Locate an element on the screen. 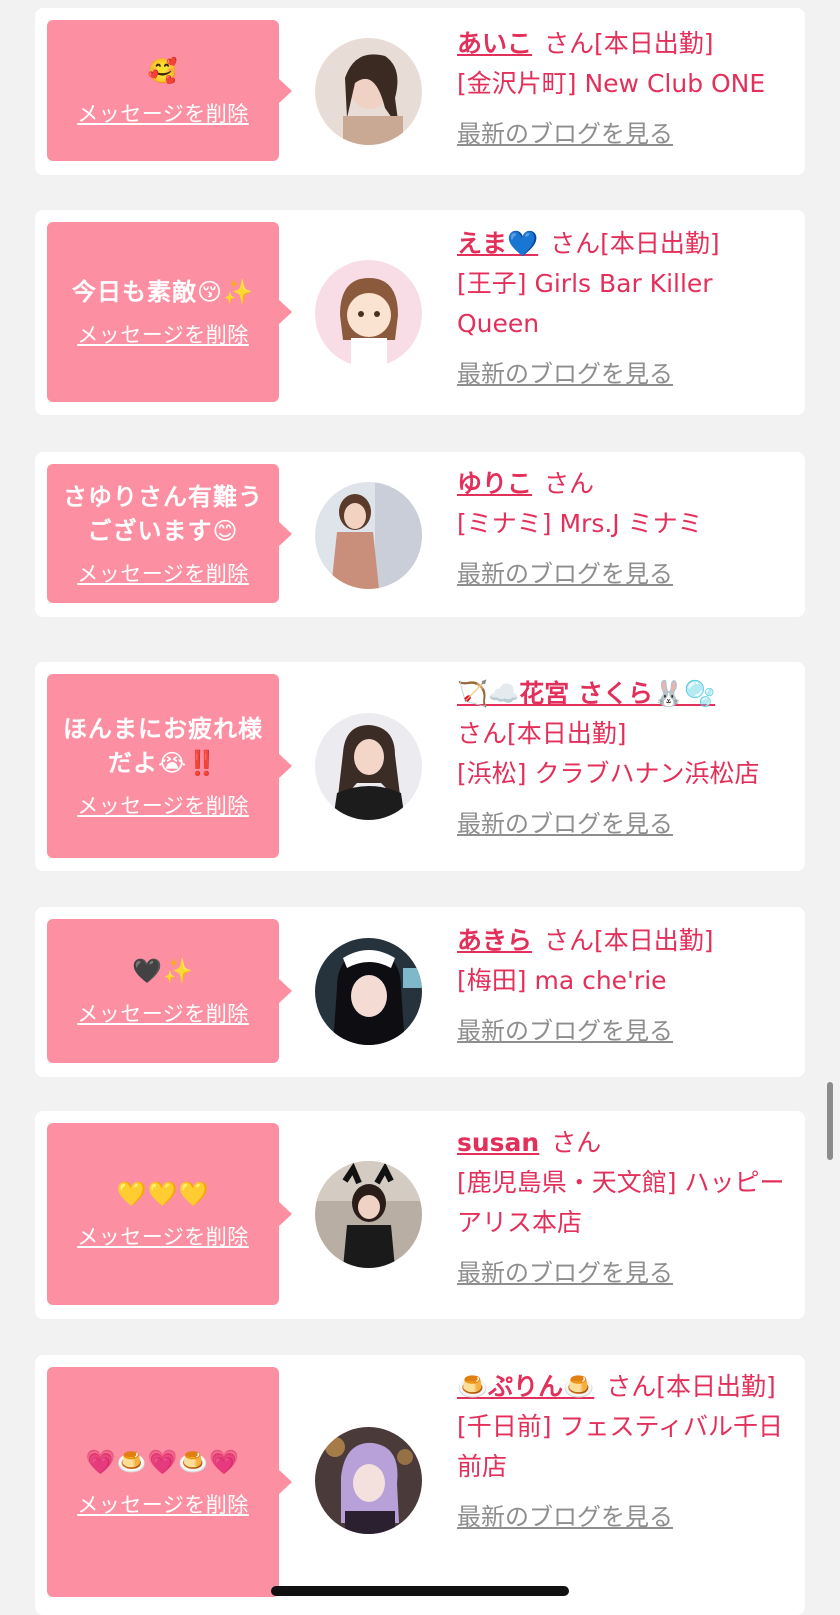  message-text: 💗🍮💗🍮💗 is located at coordinates (163, 1462).